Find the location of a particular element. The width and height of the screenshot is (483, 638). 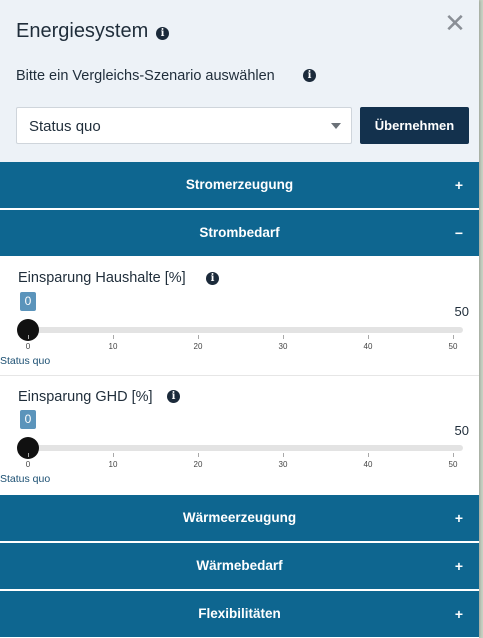

accordion-stromerzeugung: Stromerzeugung + is located at coordinates (239, 185).